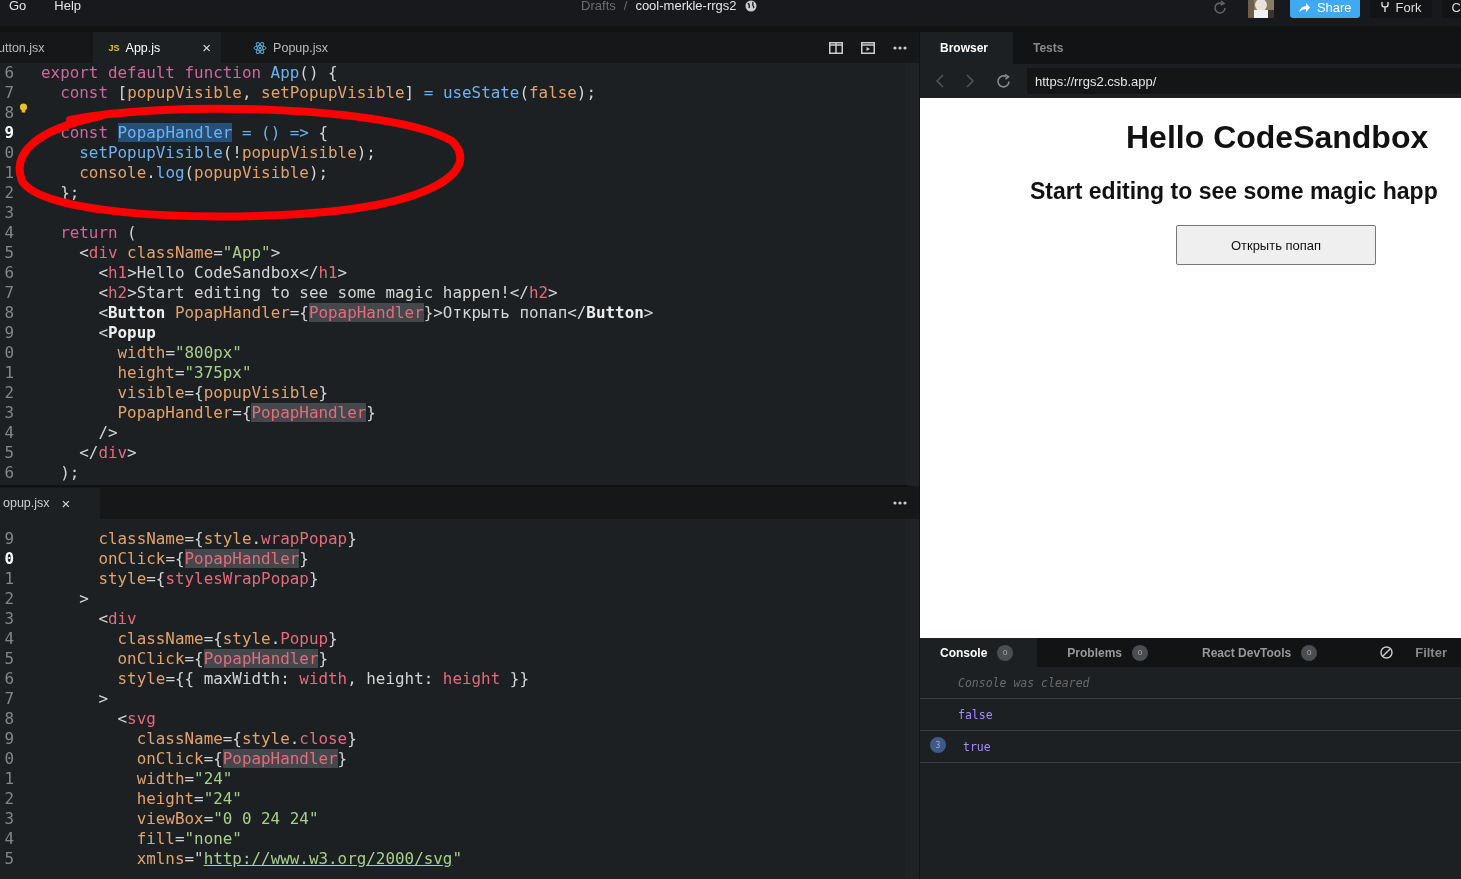 The height and width of the screenshot is (879, 1461). I want to click on refresh-icon, so click(1219, 8).